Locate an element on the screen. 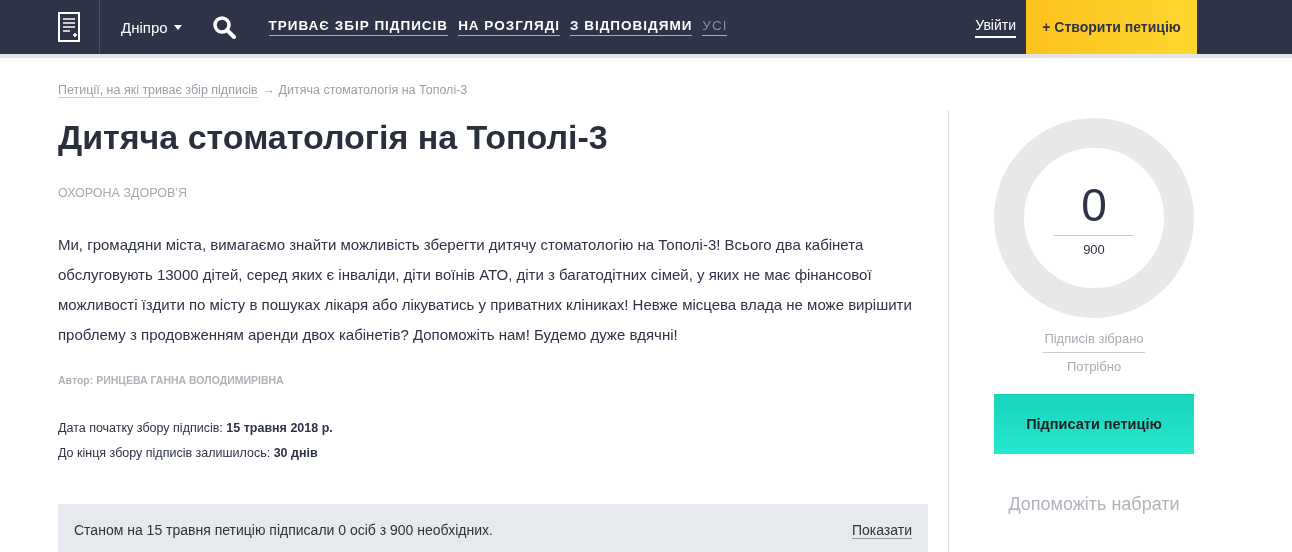  status-text: Станом на 15 травня петицію підписали 0 осіб з 900 необхідних. is located at coordinates (283, 530).